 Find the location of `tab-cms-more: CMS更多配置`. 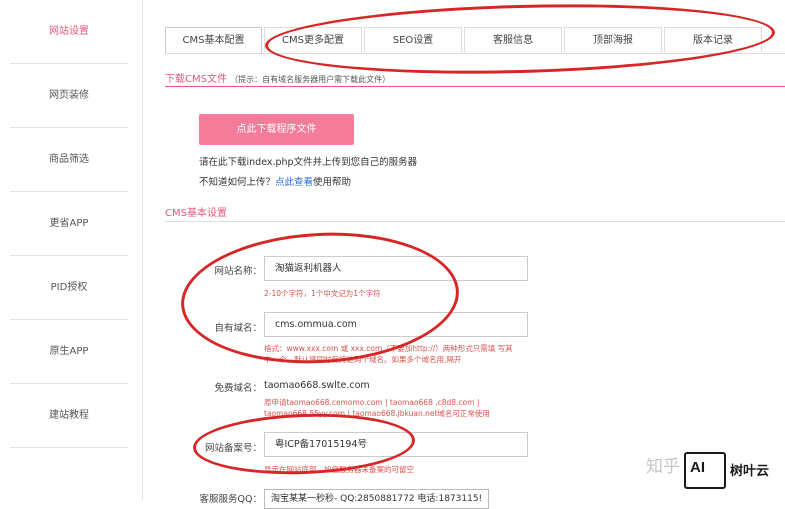

tab-cms-more: CMS更多配置 is located at coordinates (313, 39).